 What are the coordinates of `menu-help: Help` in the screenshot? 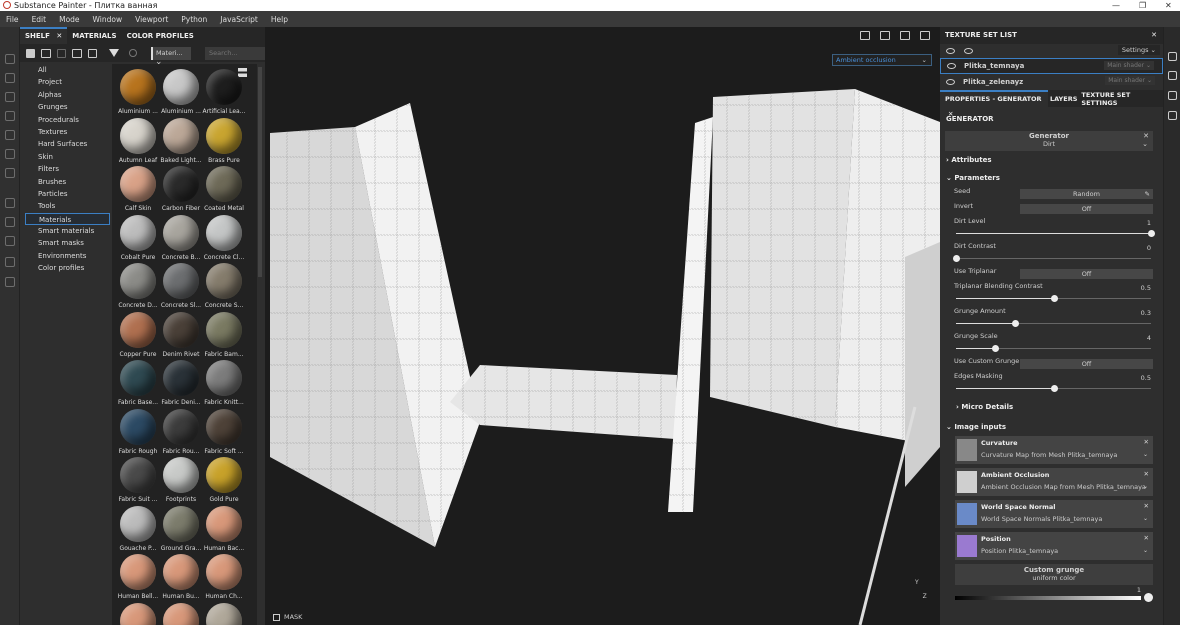 It's located at (279, 19).